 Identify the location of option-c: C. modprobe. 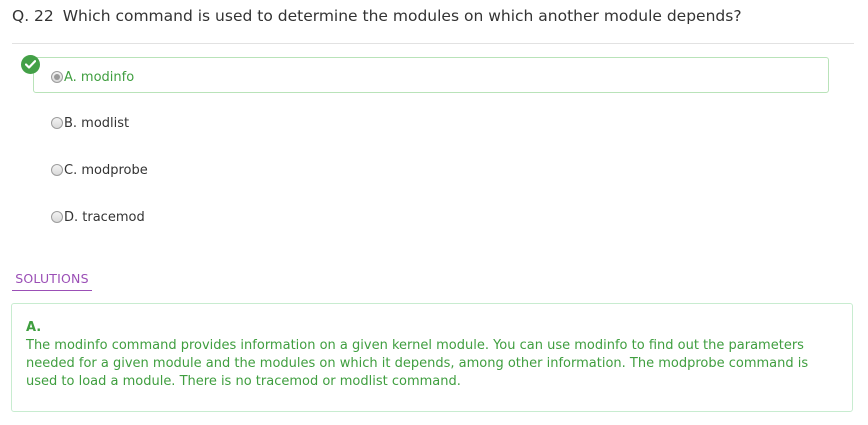
(99, 170).